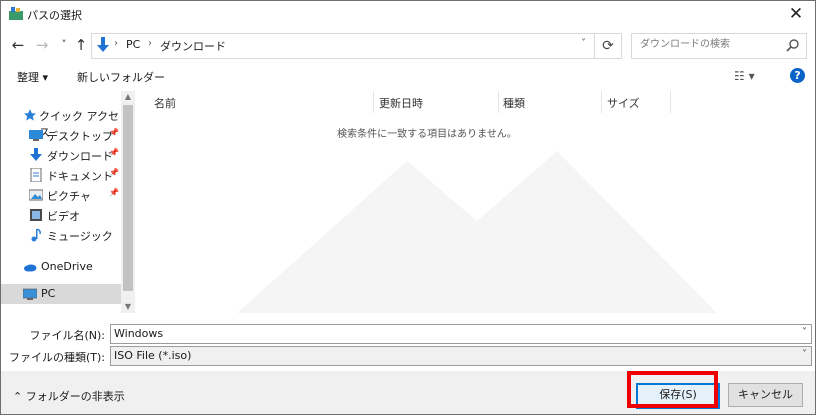 The width and height of the screenshot is (816, 415). I want to click on back-arrow-icon: ←, so click(18, 45).